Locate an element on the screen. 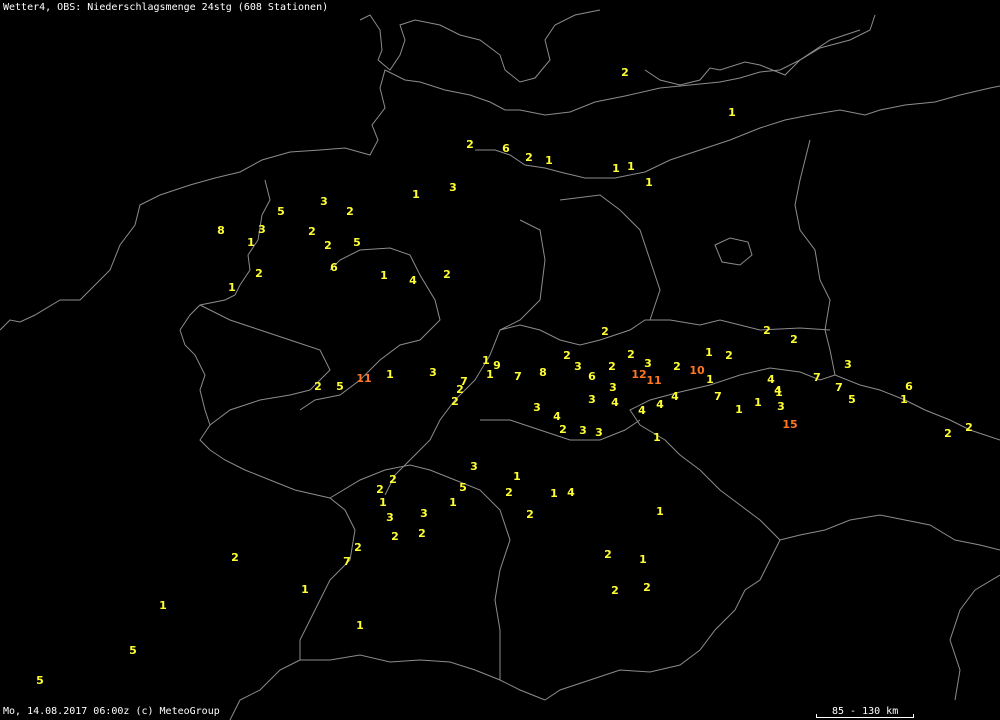 The image size is (1000, 720). station-value: 12 is located at coordinates (639, 374).